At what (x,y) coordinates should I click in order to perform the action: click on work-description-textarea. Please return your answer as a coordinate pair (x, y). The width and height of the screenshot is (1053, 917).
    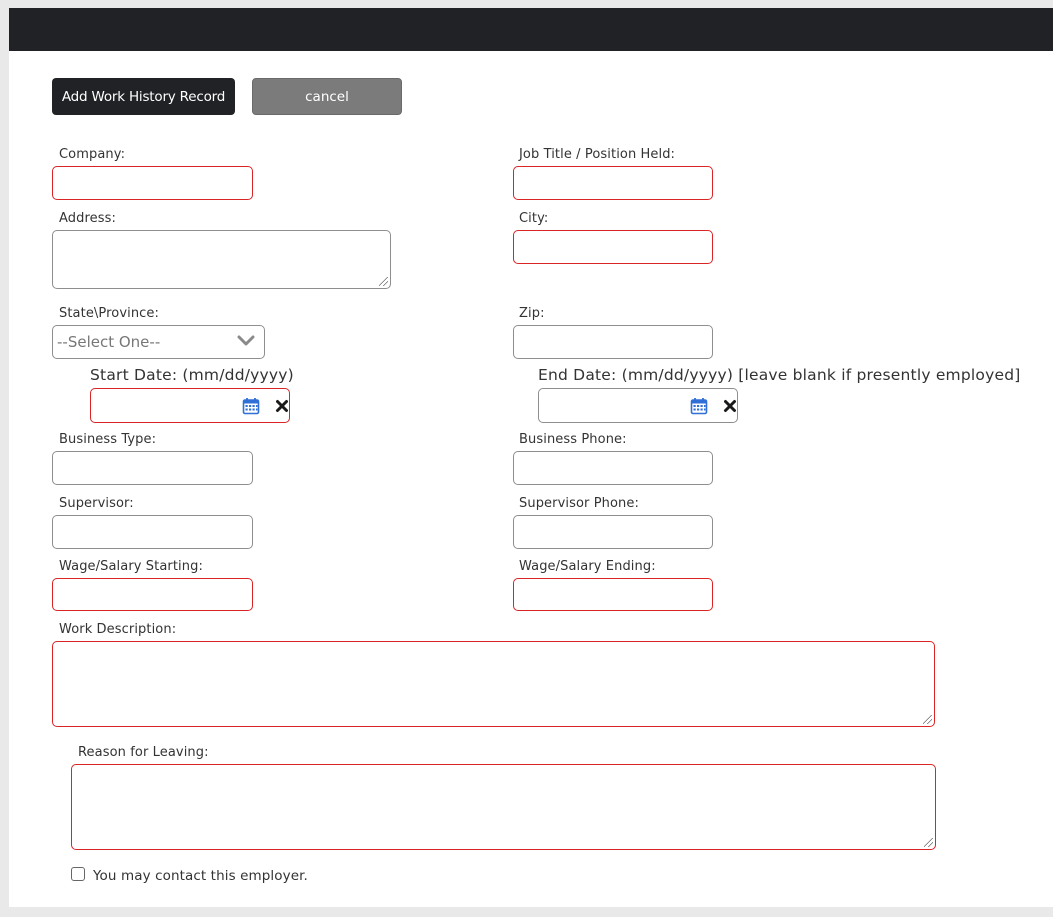
    Looking at the image, I should click on (493, 684).